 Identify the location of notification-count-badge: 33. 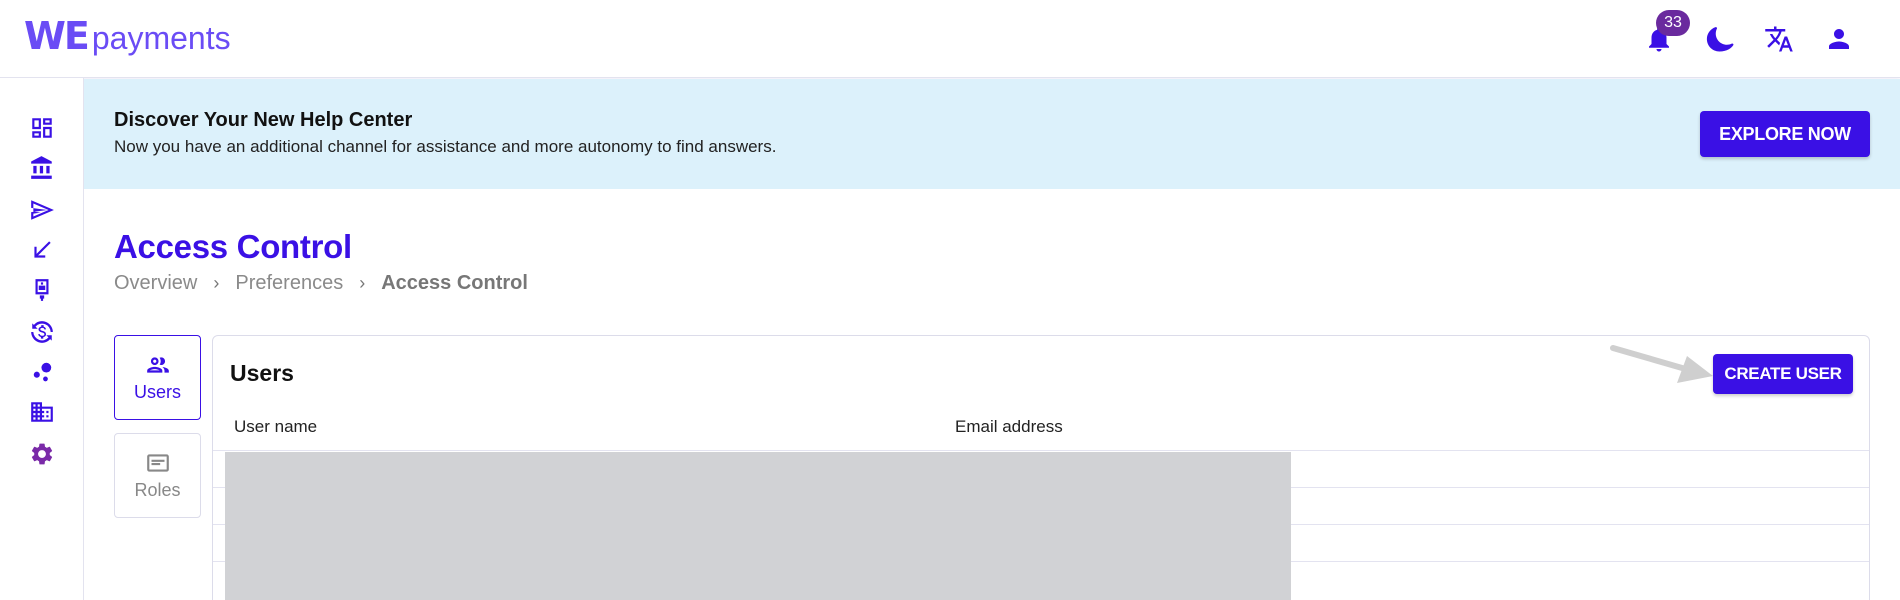
(1673, 23).